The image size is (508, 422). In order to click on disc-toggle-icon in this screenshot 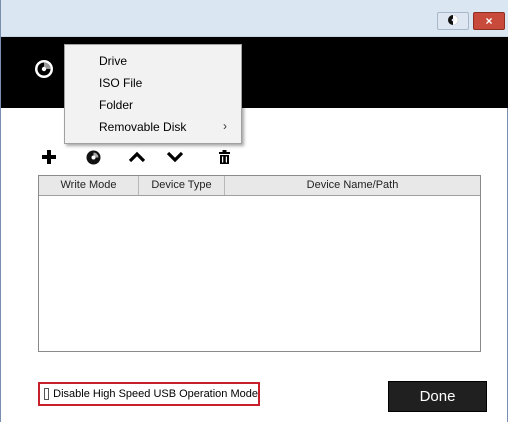, I will do `click(453, 21)`.